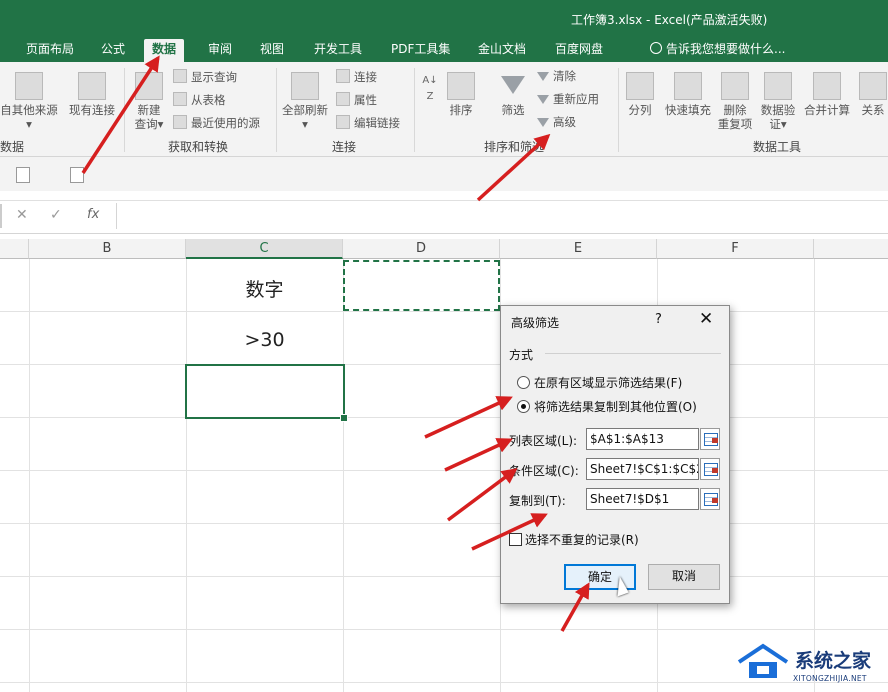  I want to click on tab-kingsoft-docs: 金山文档, so click(502, 50).